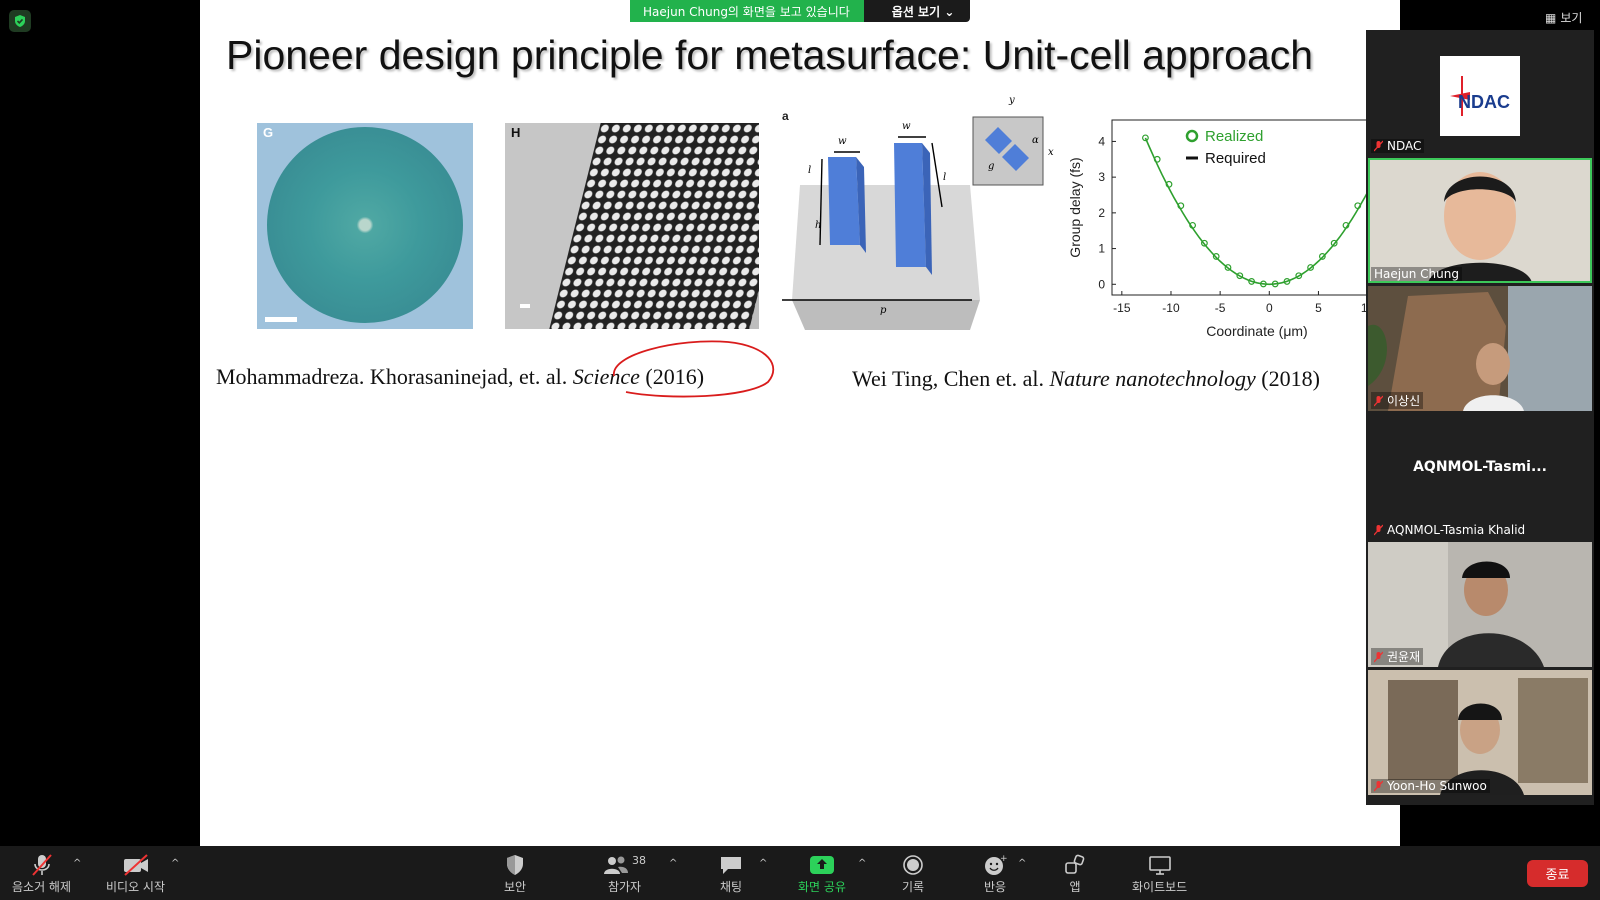  Describe the element at coordinates (948, 378) in the screenshot. I see `citation-right-authors: Wei Ting, Chen et. al.` at that location.